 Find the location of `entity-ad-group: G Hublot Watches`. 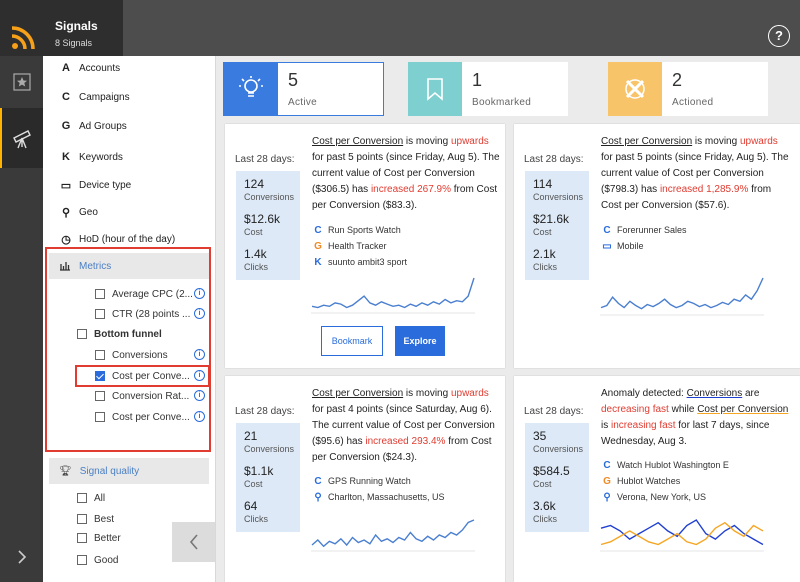

entity-ad-group: G Hublot Watches is located at coordinates (665, 481).